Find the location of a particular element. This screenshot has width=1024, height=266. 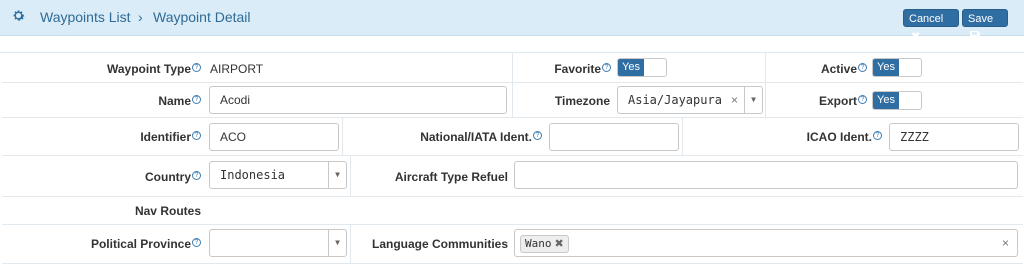

cancel-button-label: Cancel is located at coordinates (926, 19).